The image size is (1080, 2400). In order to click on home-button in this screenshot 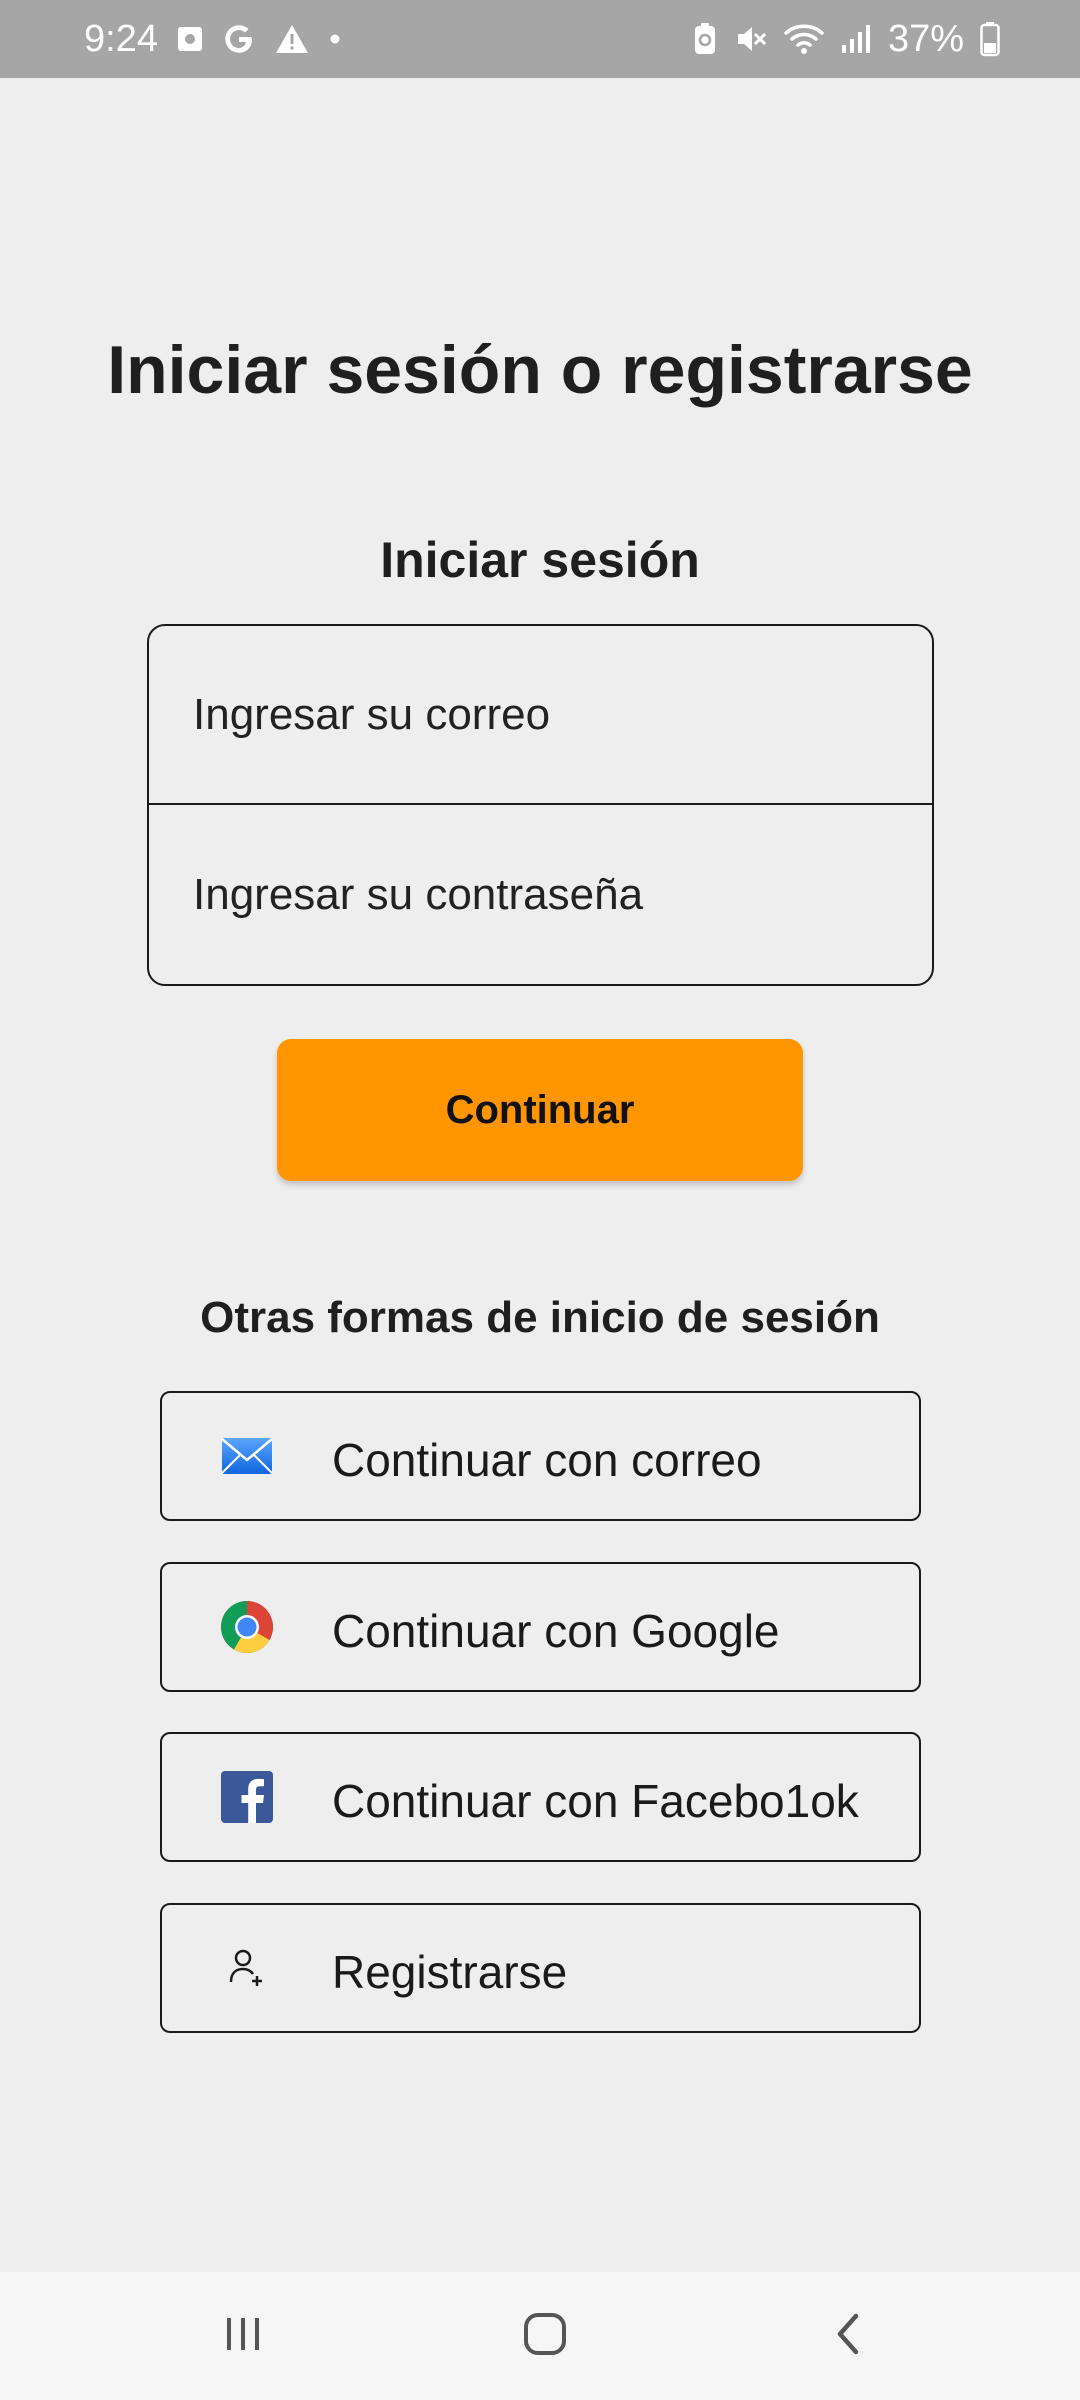, I will do `click(545, 2336)`.